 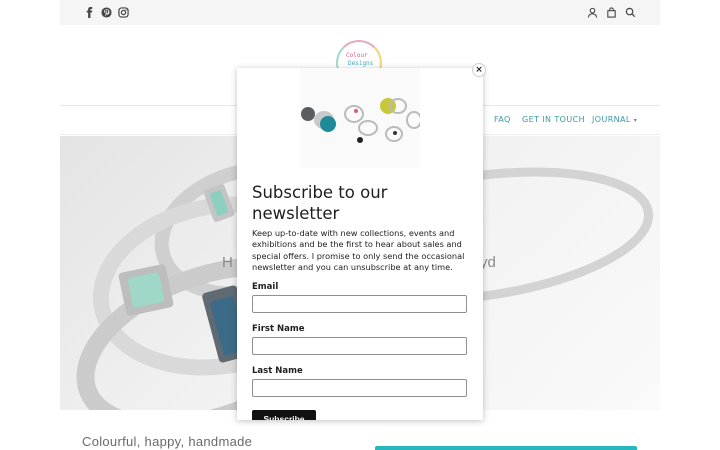 I want to click on nav-item-faq: FAQ, so click(x=502, y=119).